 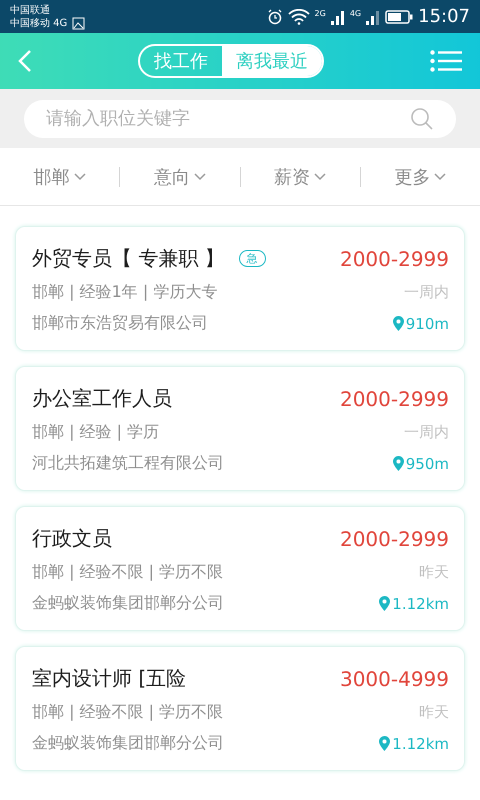 I want to click on salary-range: 3000-4999, so click(x=394, y=678).